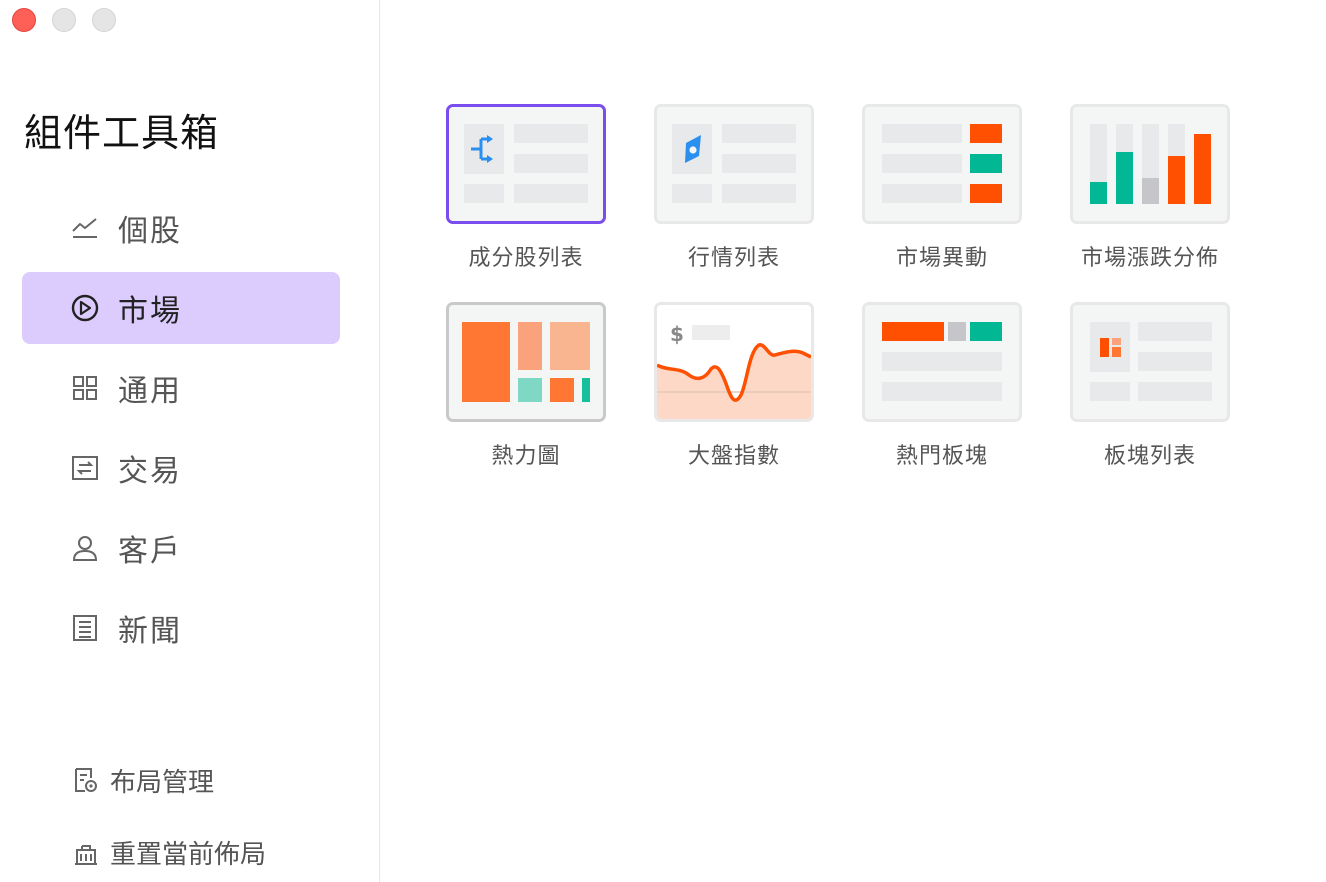 This screenshot has height=882, width=1326. I want to click on widget-hot-sectors: 熱門板塊, so click(942, 386).